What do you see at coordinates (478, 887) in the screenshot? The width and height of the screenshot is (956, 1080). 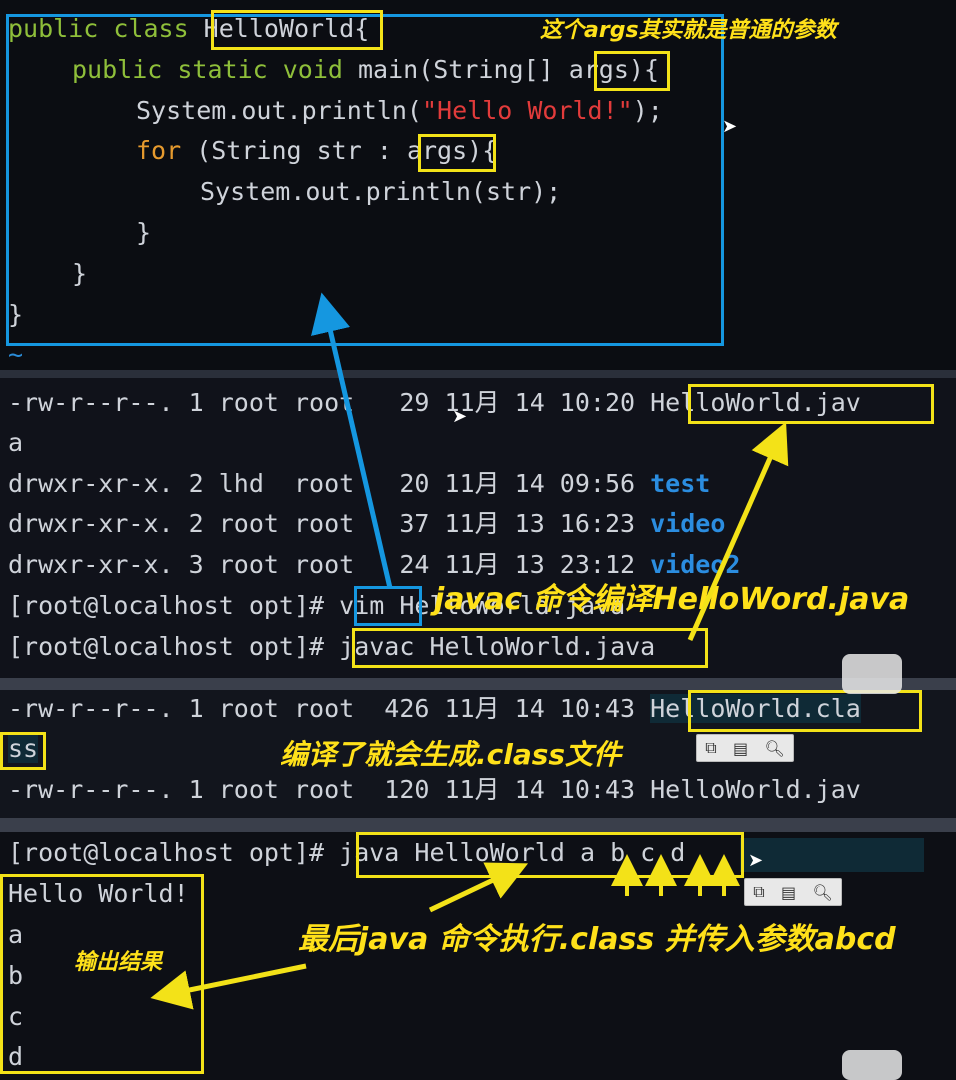 I see `arrow-run-to-command` at bounding box center [478, 887].